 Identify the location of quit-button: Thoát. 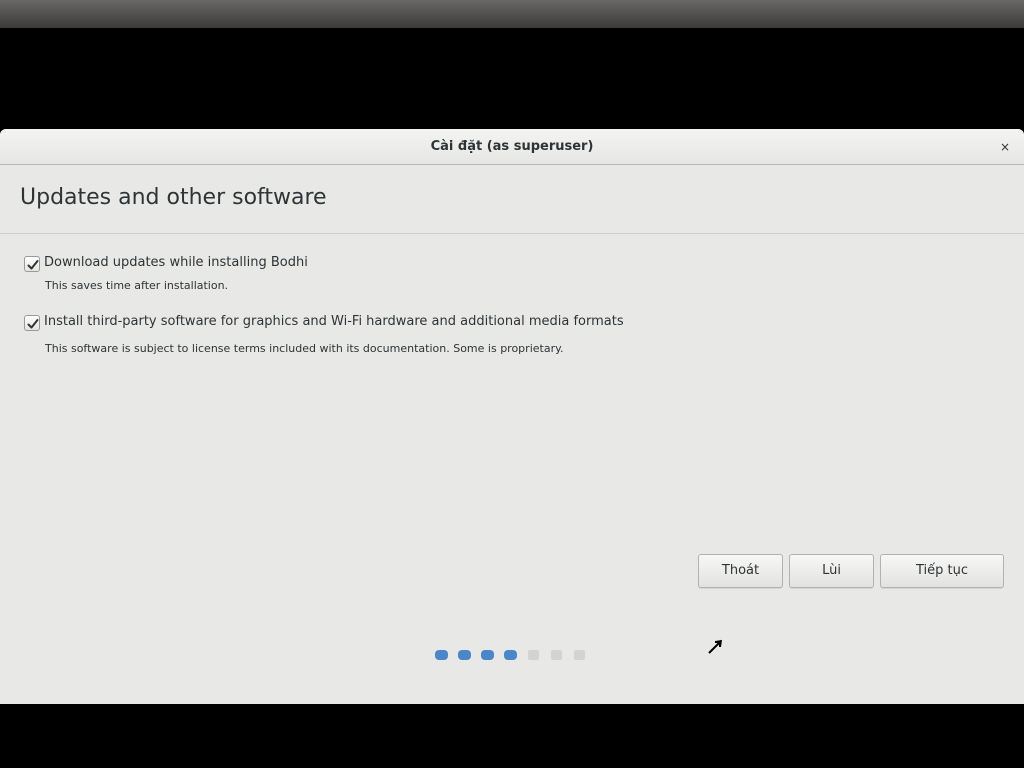
(740, 571).